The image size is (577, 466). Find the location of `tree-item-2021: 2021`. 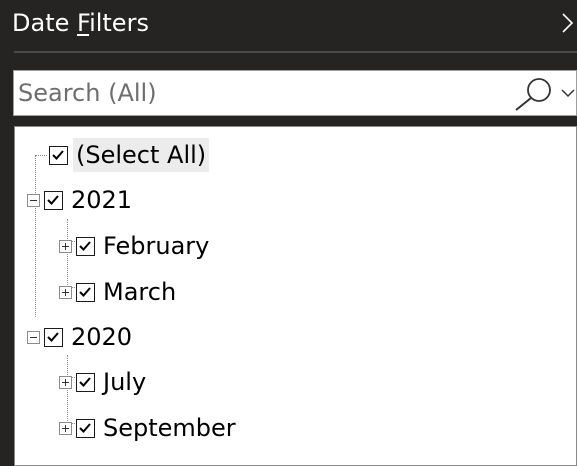

tree-item-2021: 2021 is located at coordinates (81, 200).